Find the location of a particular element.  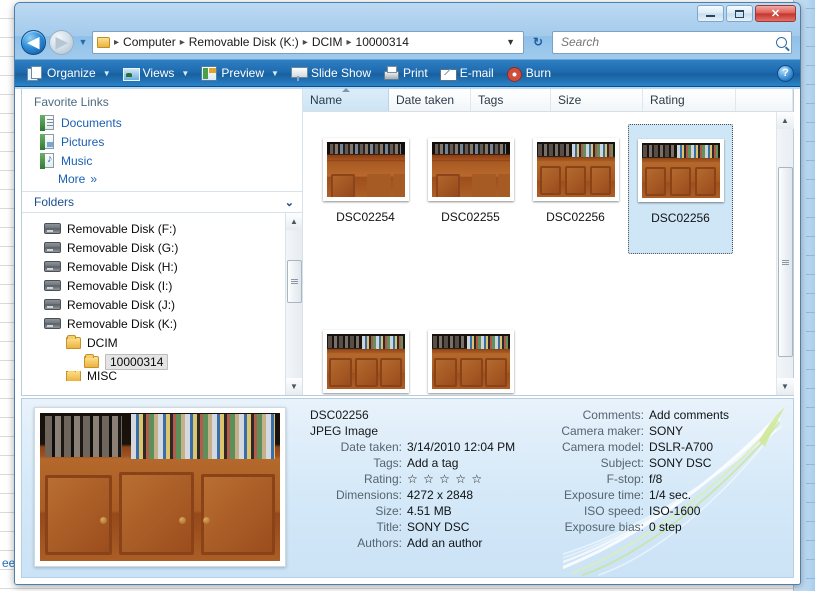

toolbar-organize-button: Organize ▼ is located at coordinates (69, 73).